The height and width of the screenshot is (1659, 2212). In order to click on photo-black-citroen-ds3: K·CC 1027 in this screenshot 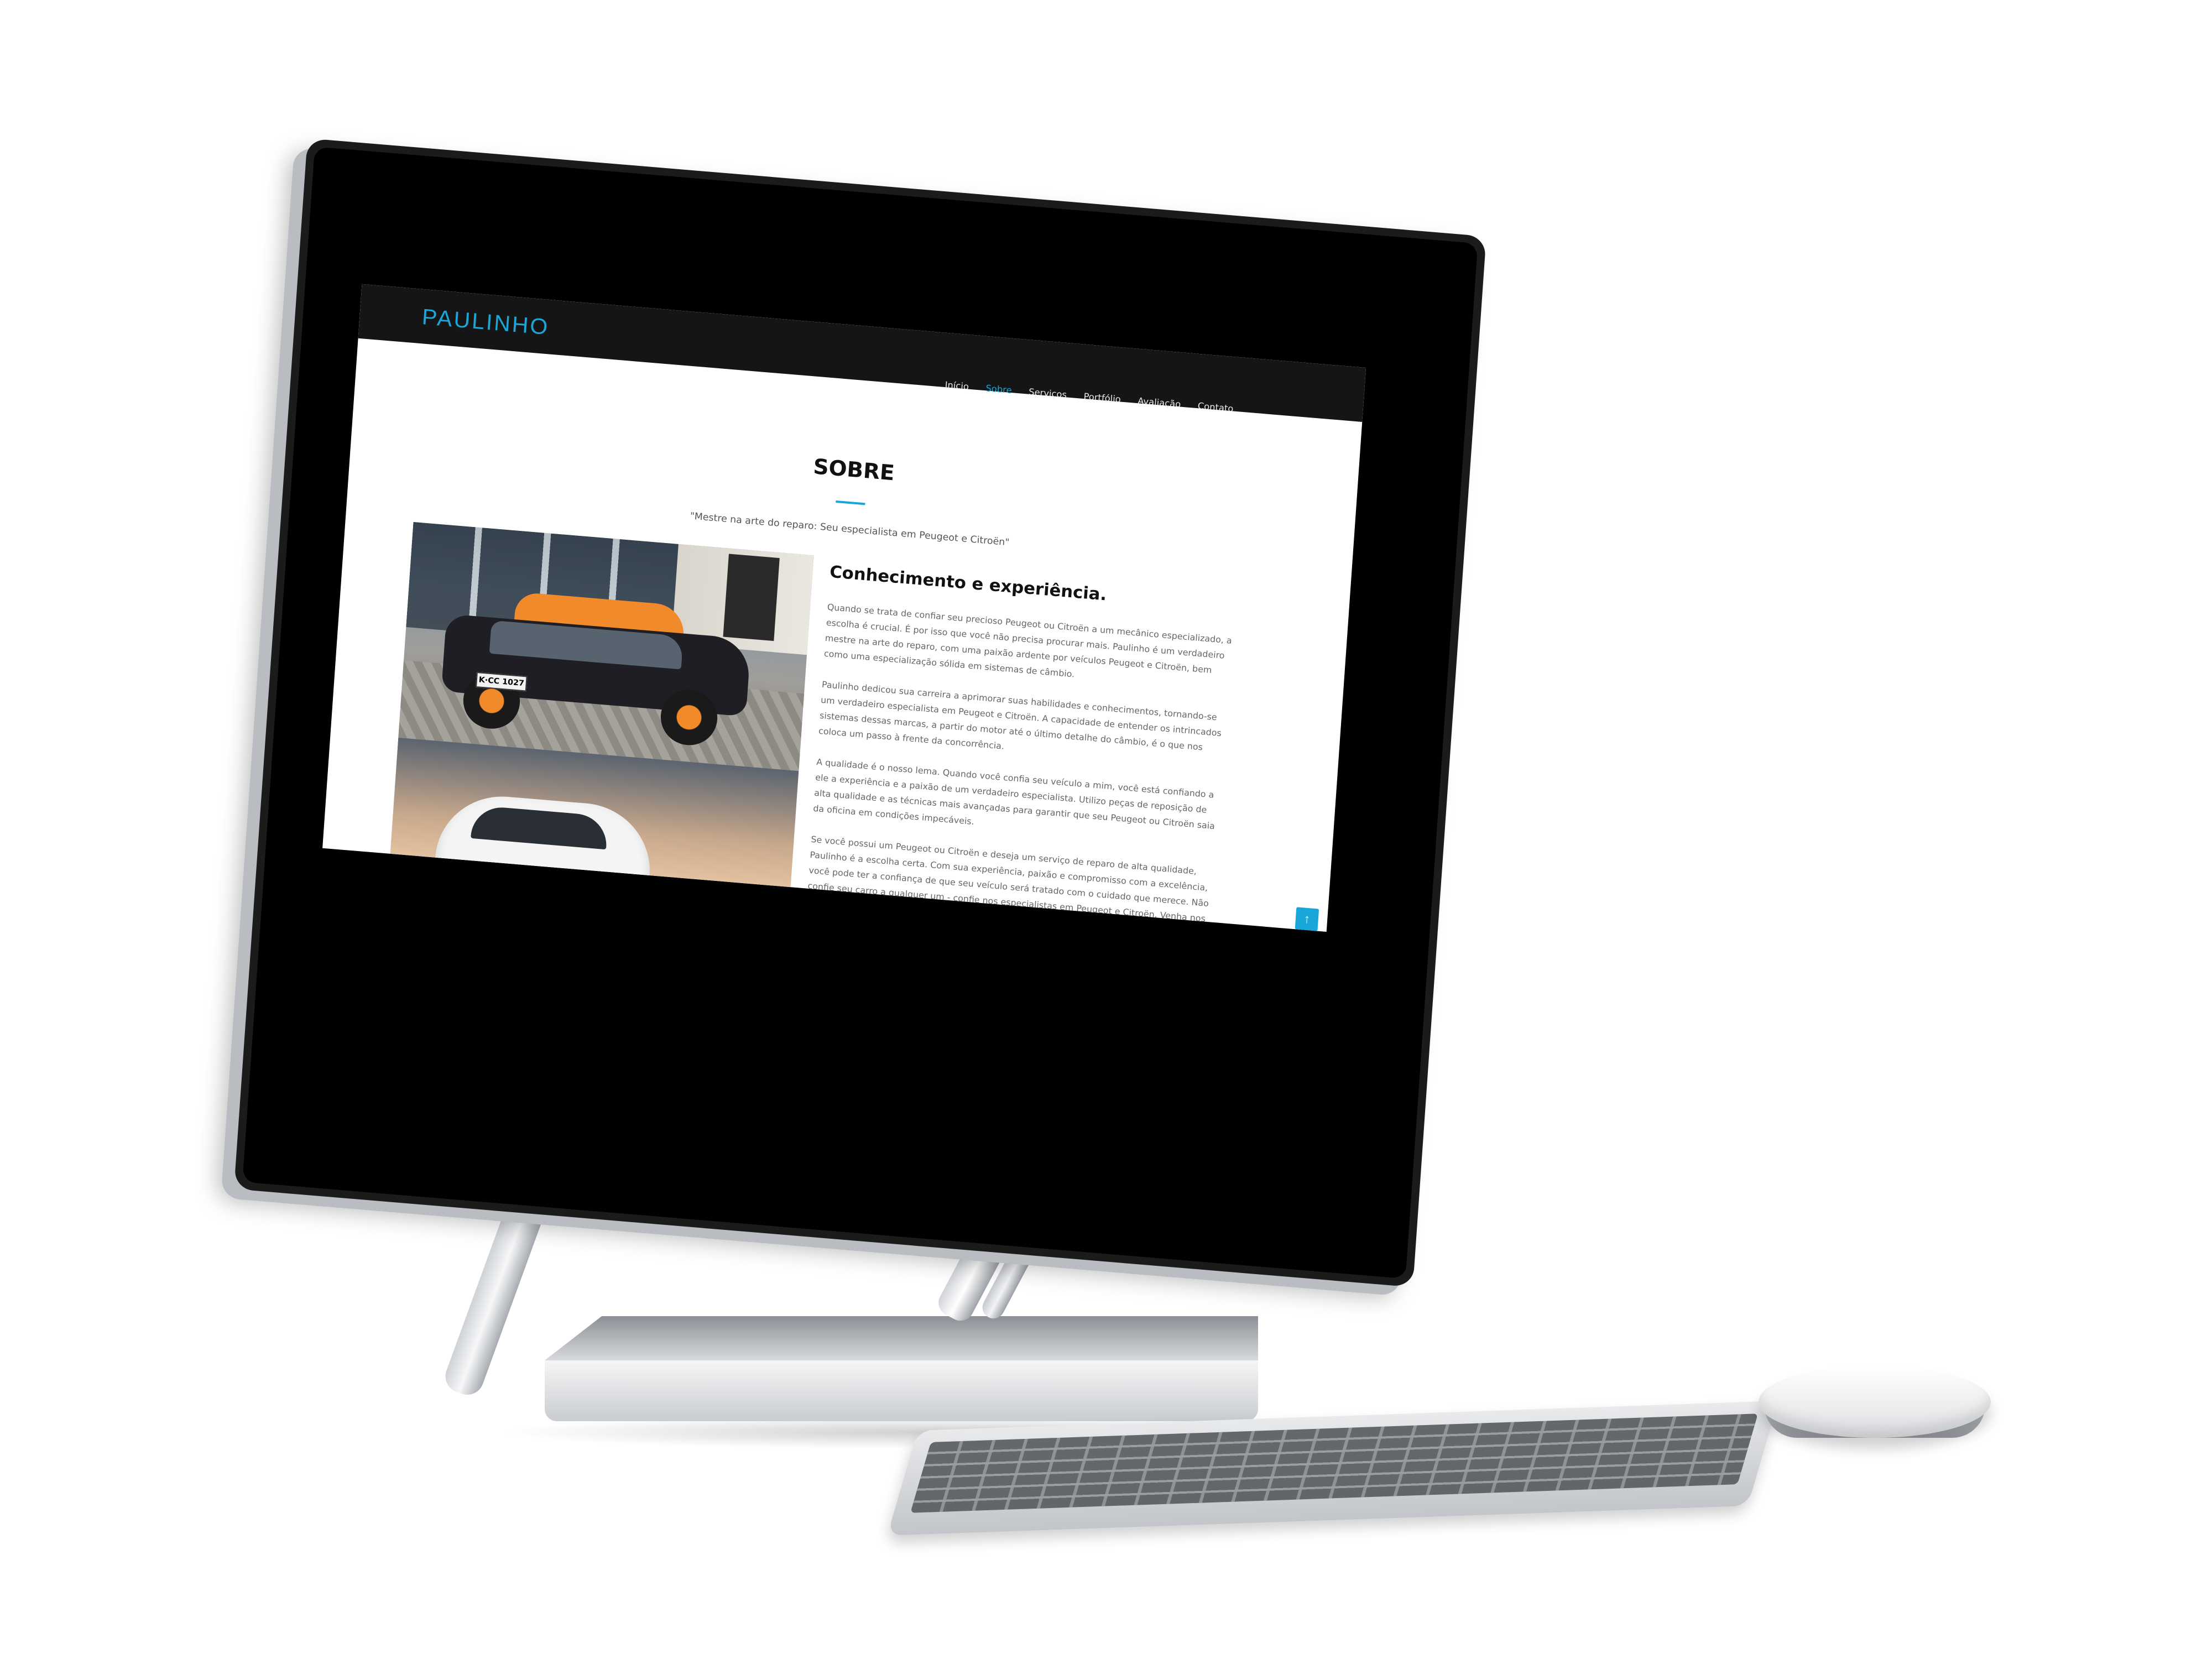, I will do `click(606, 646)`.